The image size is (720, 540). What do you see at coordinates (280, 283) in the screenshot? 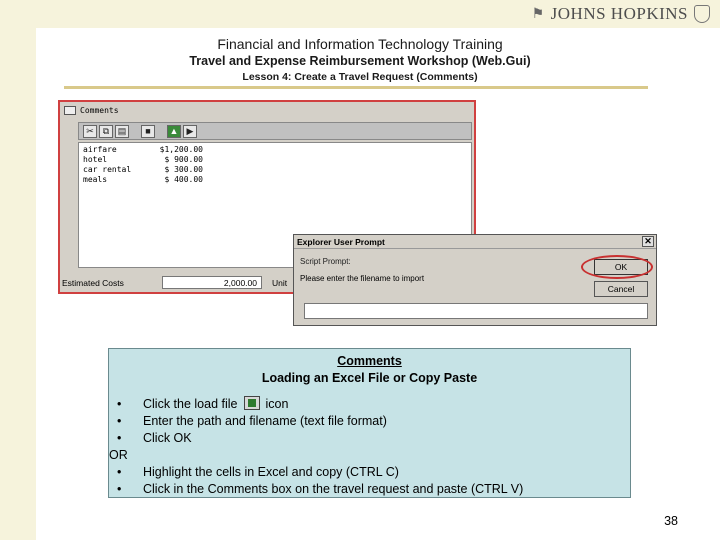
I see `unit-label: Unit` at bounding box center [280, 283].